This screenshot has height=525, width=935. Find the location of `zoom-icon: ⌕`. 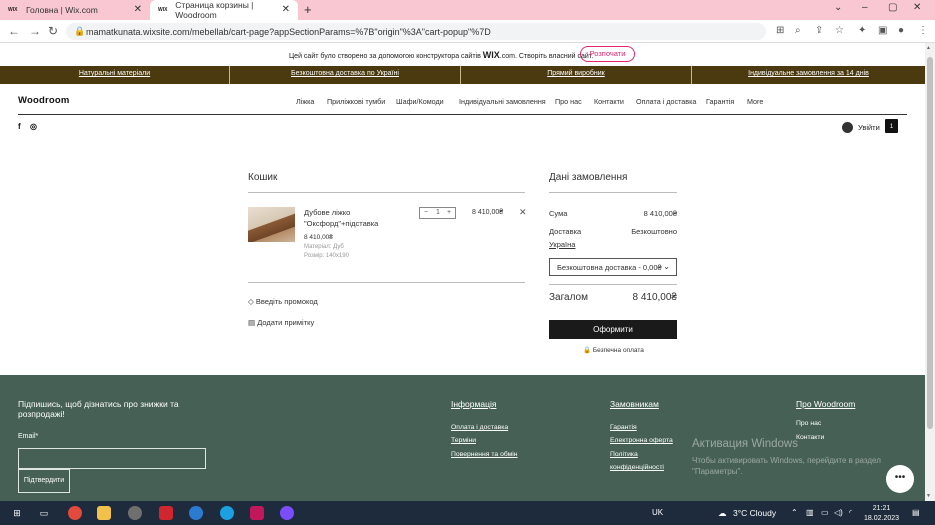

zoom-icon: ⌕ is located at coordinates (798, 30).